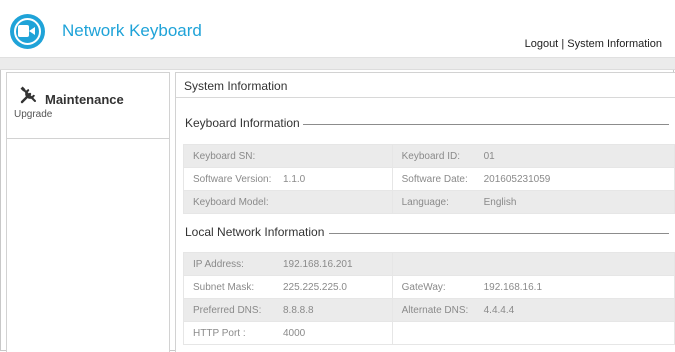  Describe the element at coordinates (499, 310) in the screenshot. I see `alternate-dns-value: 4.4.4.4` at that location.